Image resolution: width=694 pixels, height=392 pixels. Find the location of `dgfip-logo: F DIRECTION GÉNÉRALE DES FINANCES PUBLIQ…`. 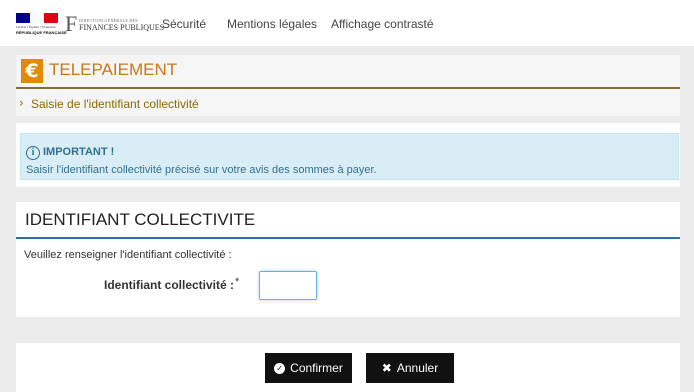

dgfip-logo: F DIRECTION GÉNÉRALE DES FINANCES PUBLIQ… is located at coordinates (114, 23).